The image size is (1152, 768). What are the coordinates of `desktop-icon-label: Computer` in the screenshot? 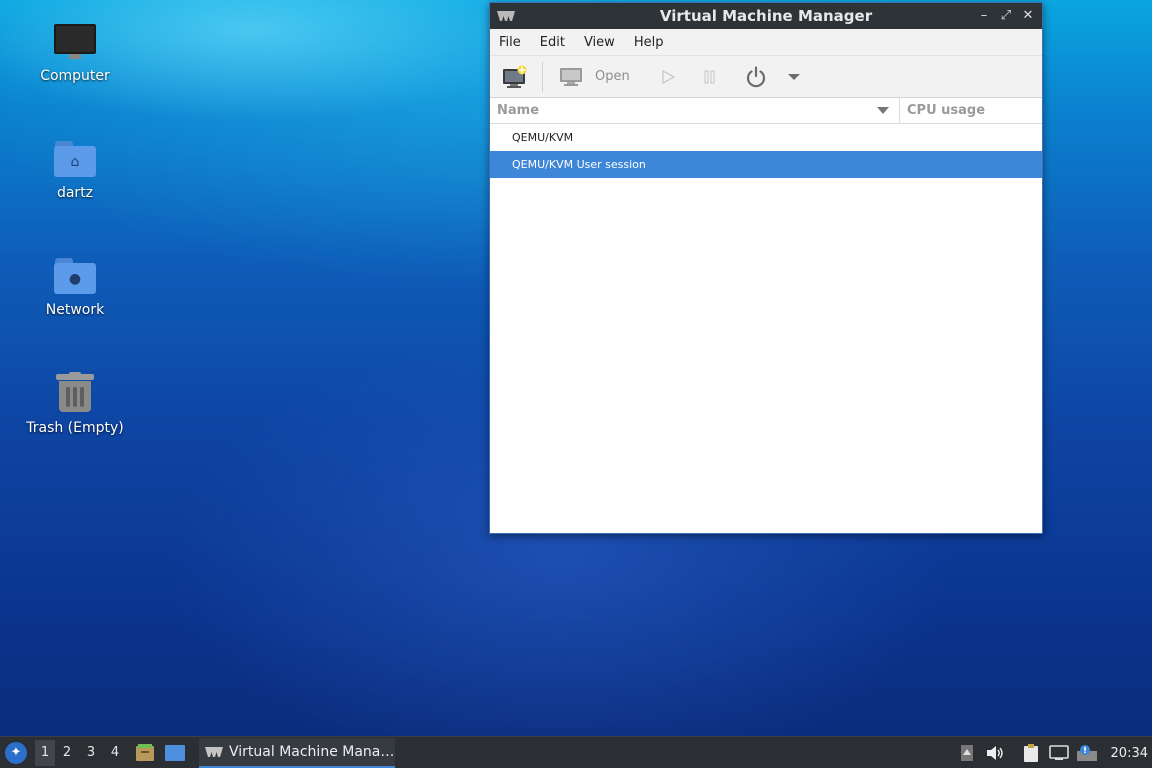 It's located at (75, 76).